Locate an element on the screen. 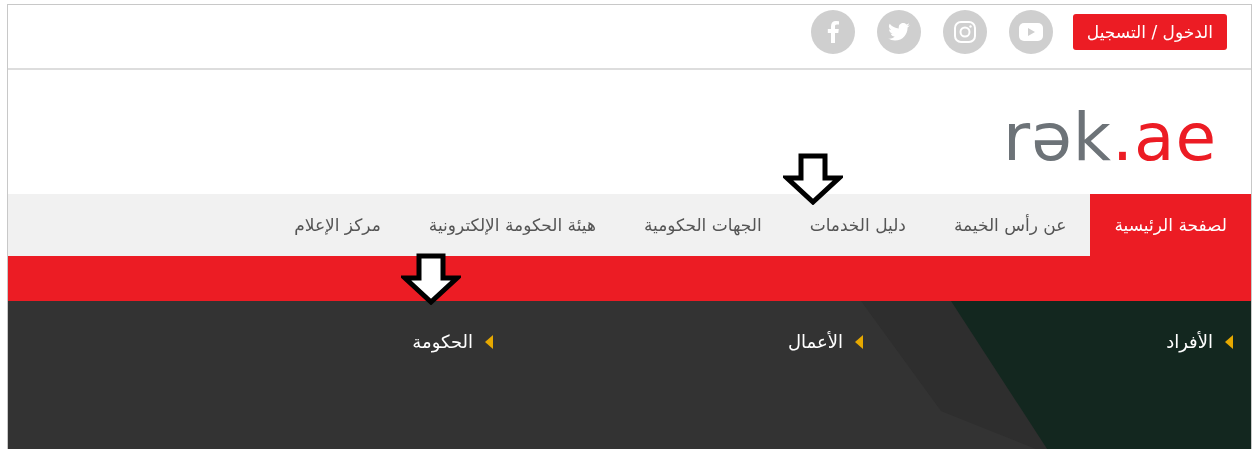 Image resolution: width=1257 pixels, height=449 pixels. category-link: الأفراد is located at coordinates (1048, 341).